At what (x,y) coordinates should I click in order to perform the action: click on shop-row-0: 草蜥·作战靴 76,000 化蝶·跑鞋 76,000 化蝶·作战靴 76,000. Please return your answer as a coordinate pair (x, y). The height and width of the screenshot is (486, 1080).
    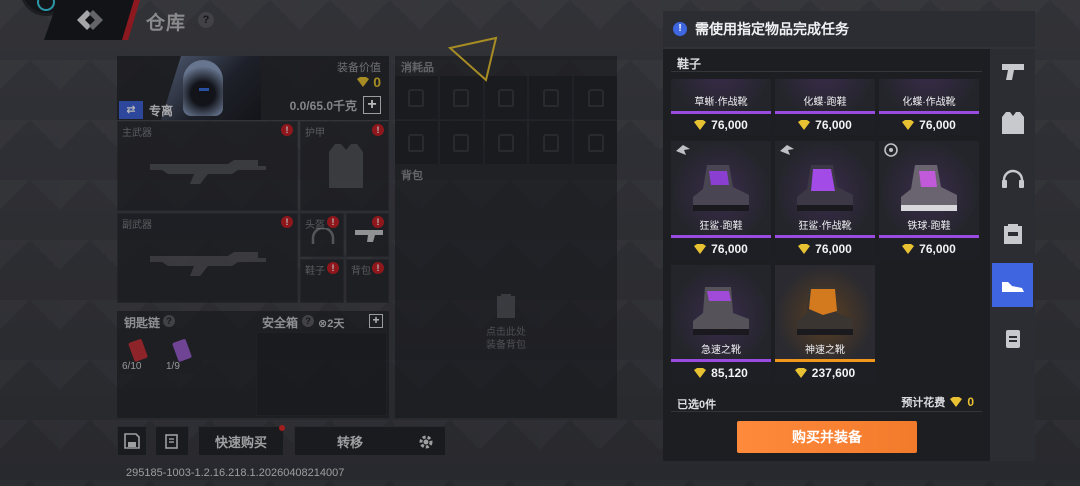
    Looking at the image, I should click on (826, 107).